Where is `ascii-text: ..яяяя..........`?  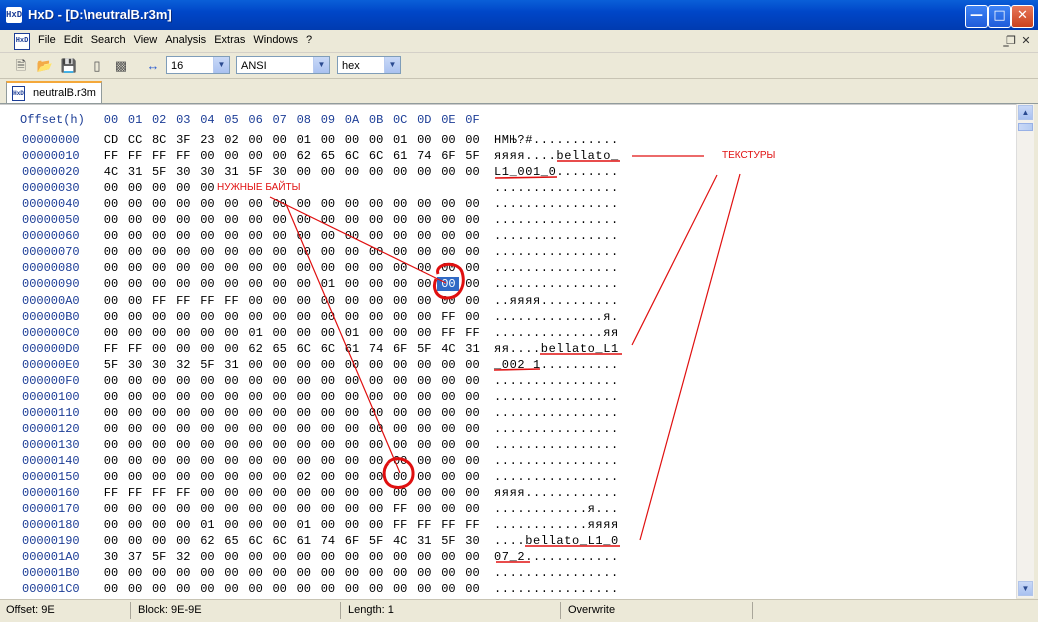 ascii-text: ..яяяя.......... is located at coordinates (556, 301).